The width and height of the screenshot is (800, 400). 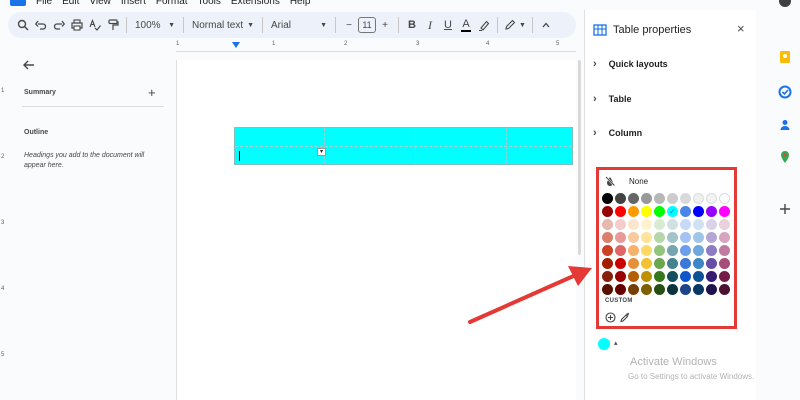 What do you see at coordinates (610, 317) in the screenshot?
I see `add-custom-color-icon` at bounding box center [610, 317].